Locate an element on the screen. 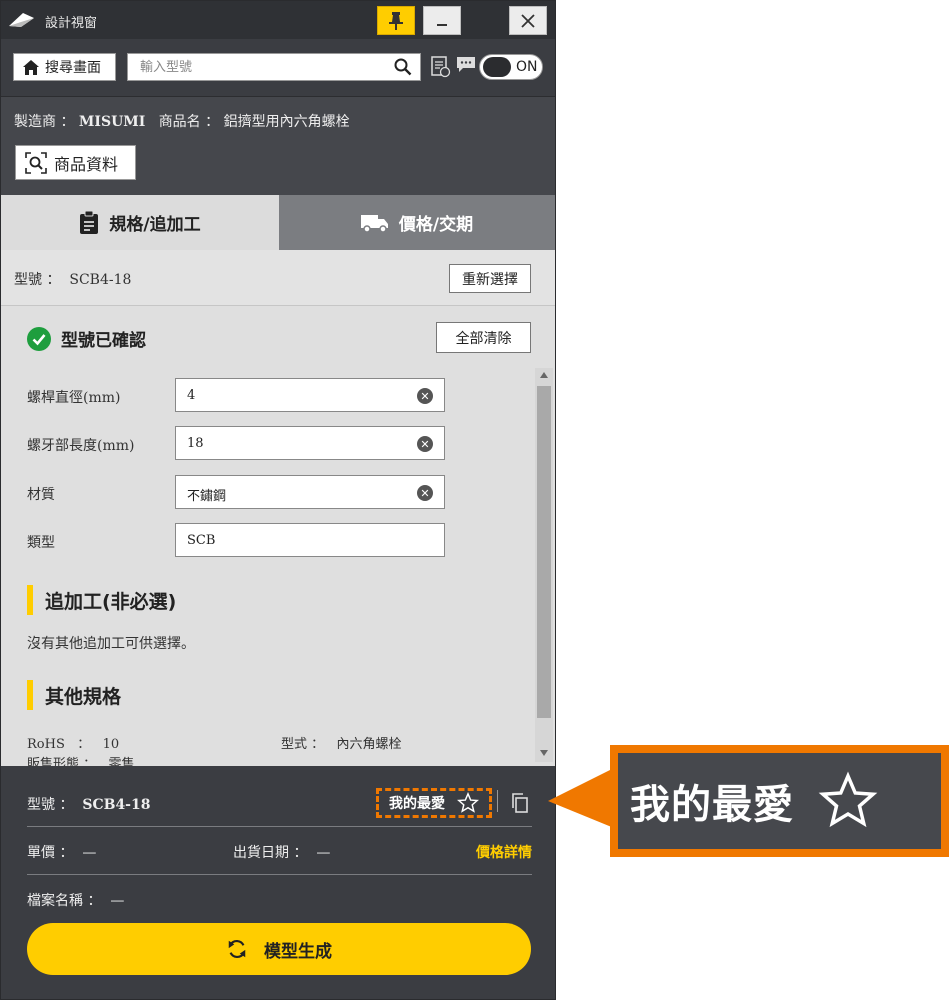 This screenshot has height=1000, width=949. tab-spec-label: 規格/追加工 is located at coordinates (155, 225).